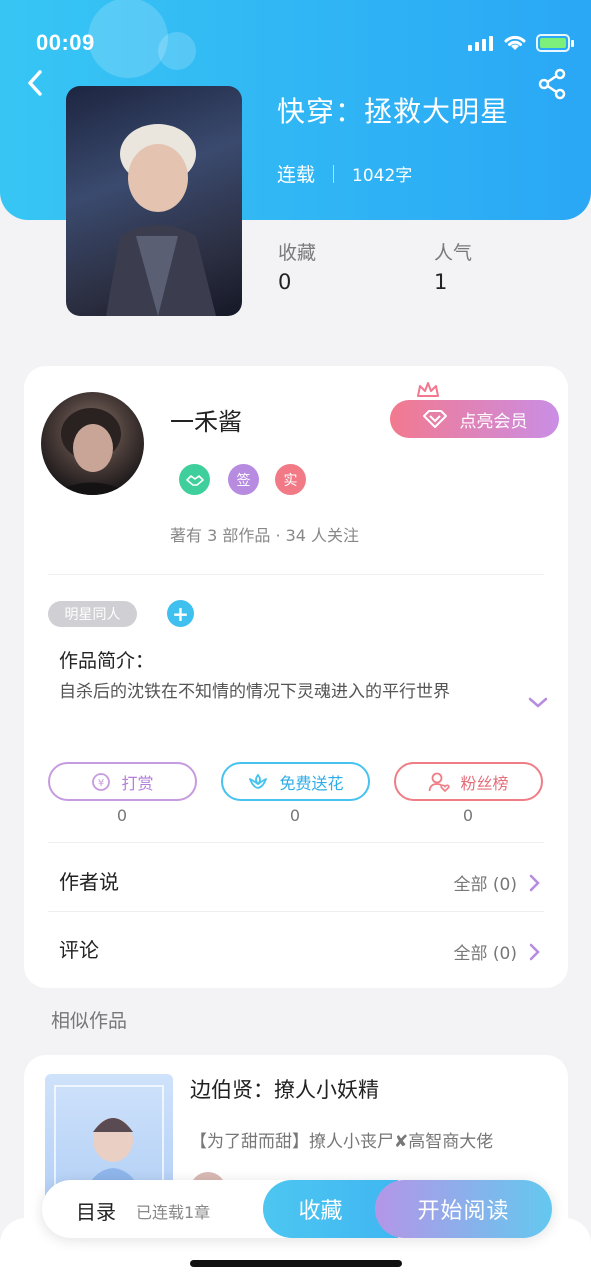 The height and width of the screenshot is (1280, 591). Describe the element at coordinates (453, 253) in the screenshot. I see `stat-label-popularity: 人气` at that location.